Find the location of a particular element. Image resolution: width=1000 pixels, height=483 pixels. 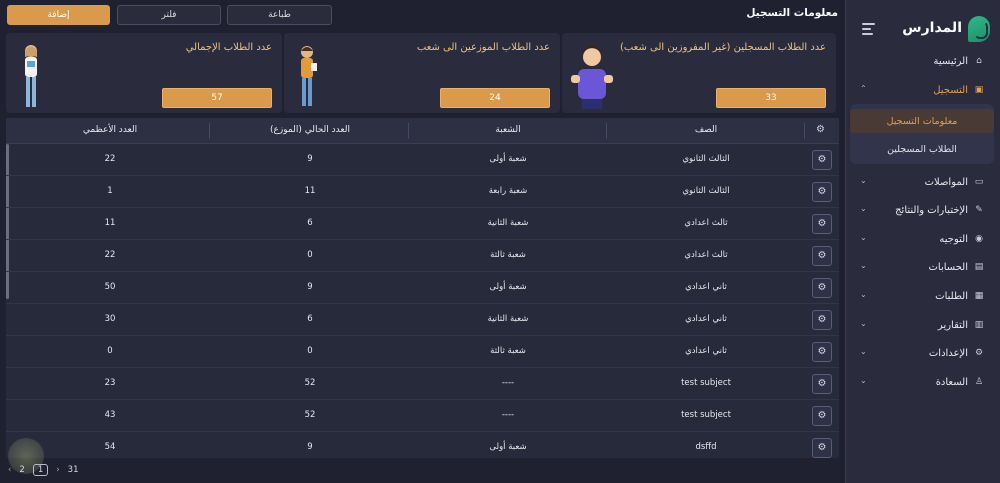

sidebar-item-label: التقارير is located at coordinates (952, 325).